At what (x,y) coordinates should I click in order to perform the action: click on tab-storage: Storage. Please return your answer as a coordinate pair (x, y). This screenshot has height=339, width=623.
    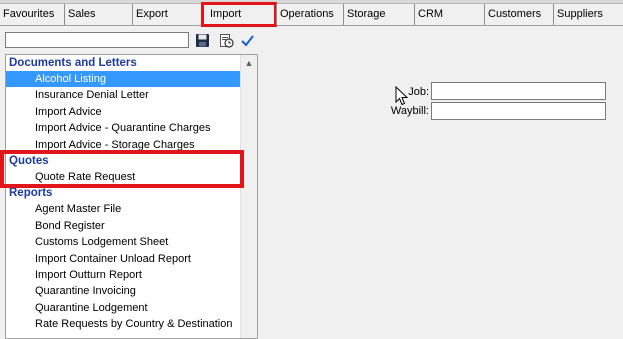
    Looking at the image, I should click on (378, 14).